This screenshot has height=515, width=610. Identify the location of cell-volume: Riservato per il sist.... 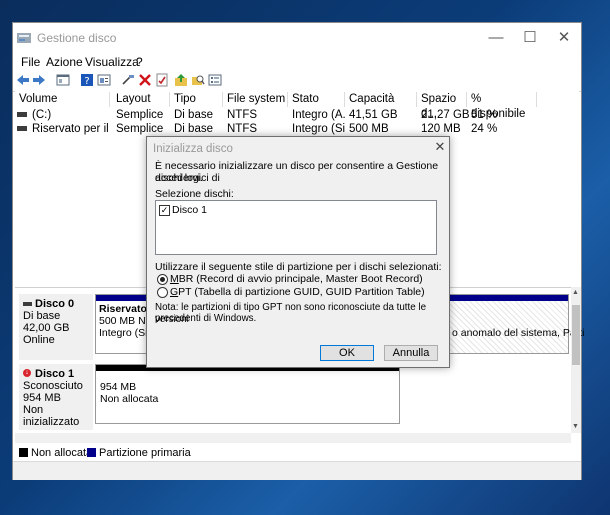
(72, 129).